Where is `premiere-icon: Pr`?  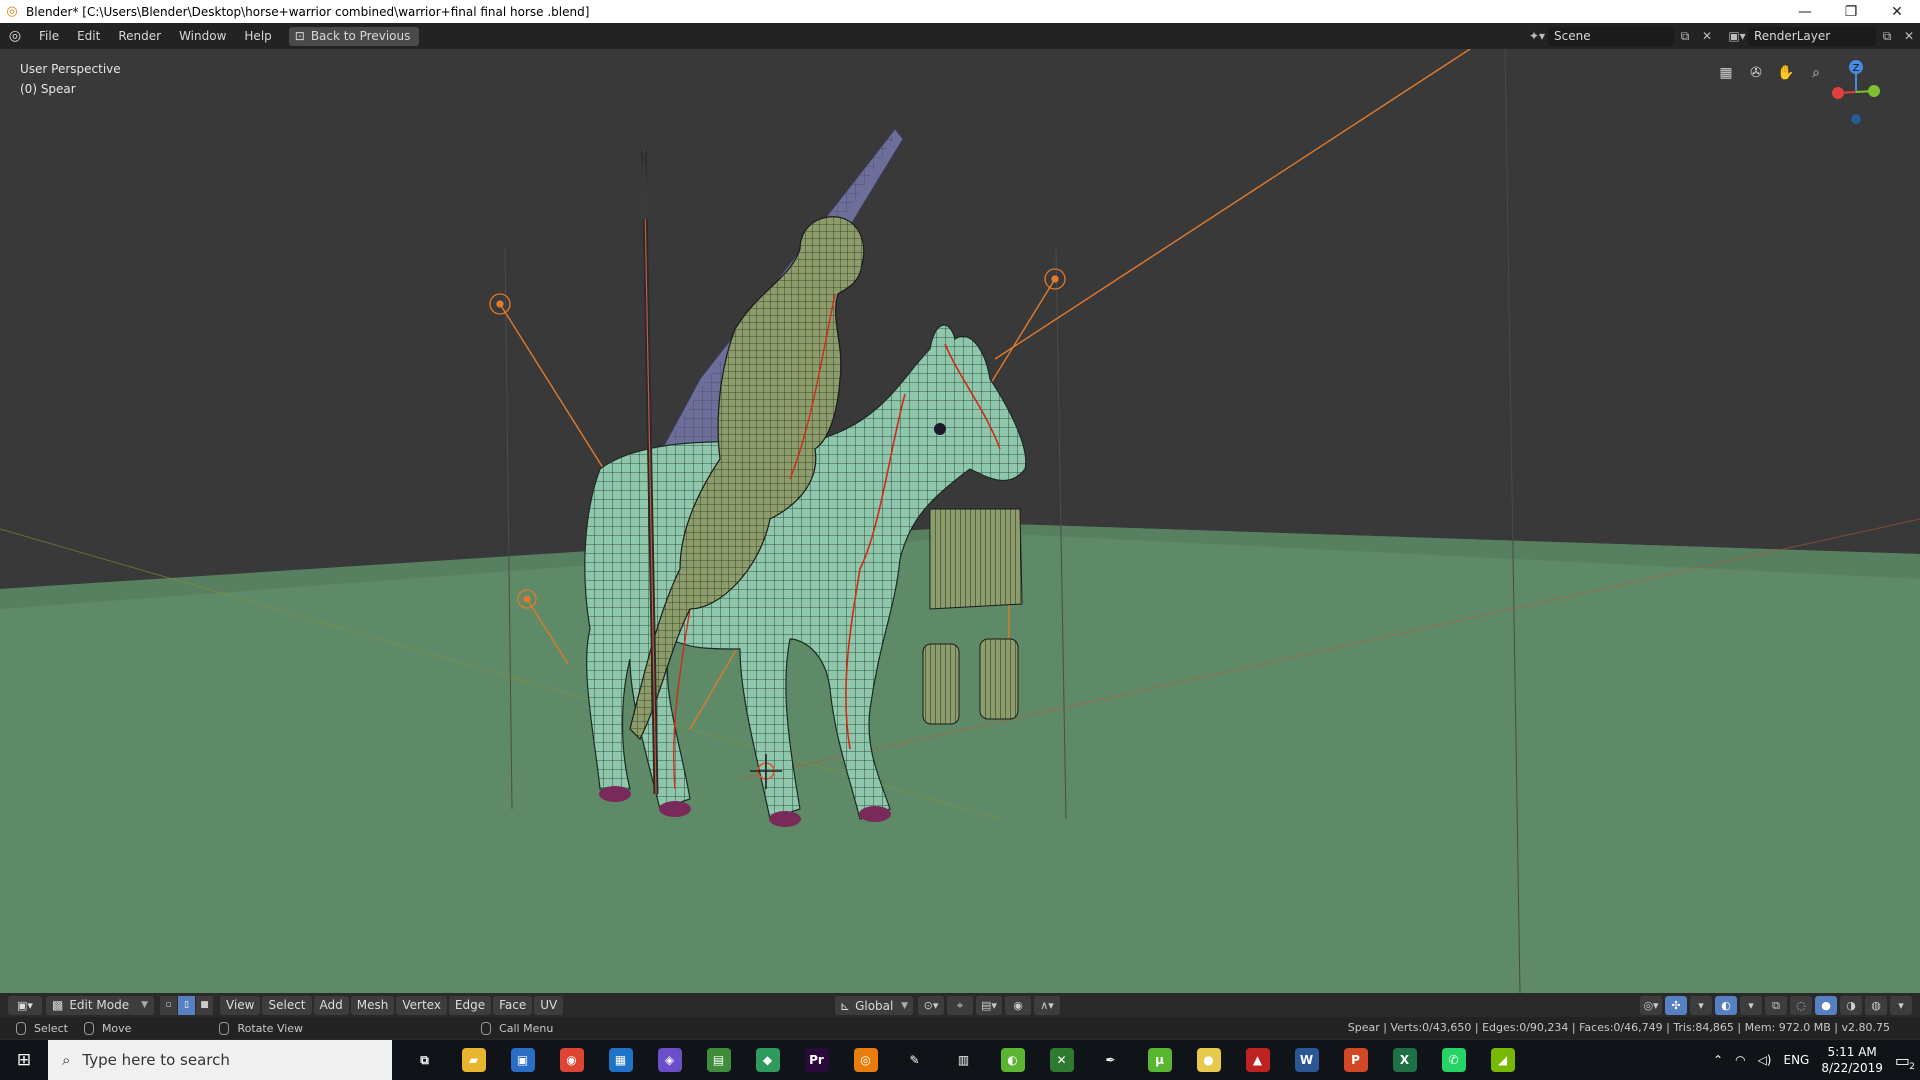 premiere-icon: Pr is located at coordinates (816, 1060).